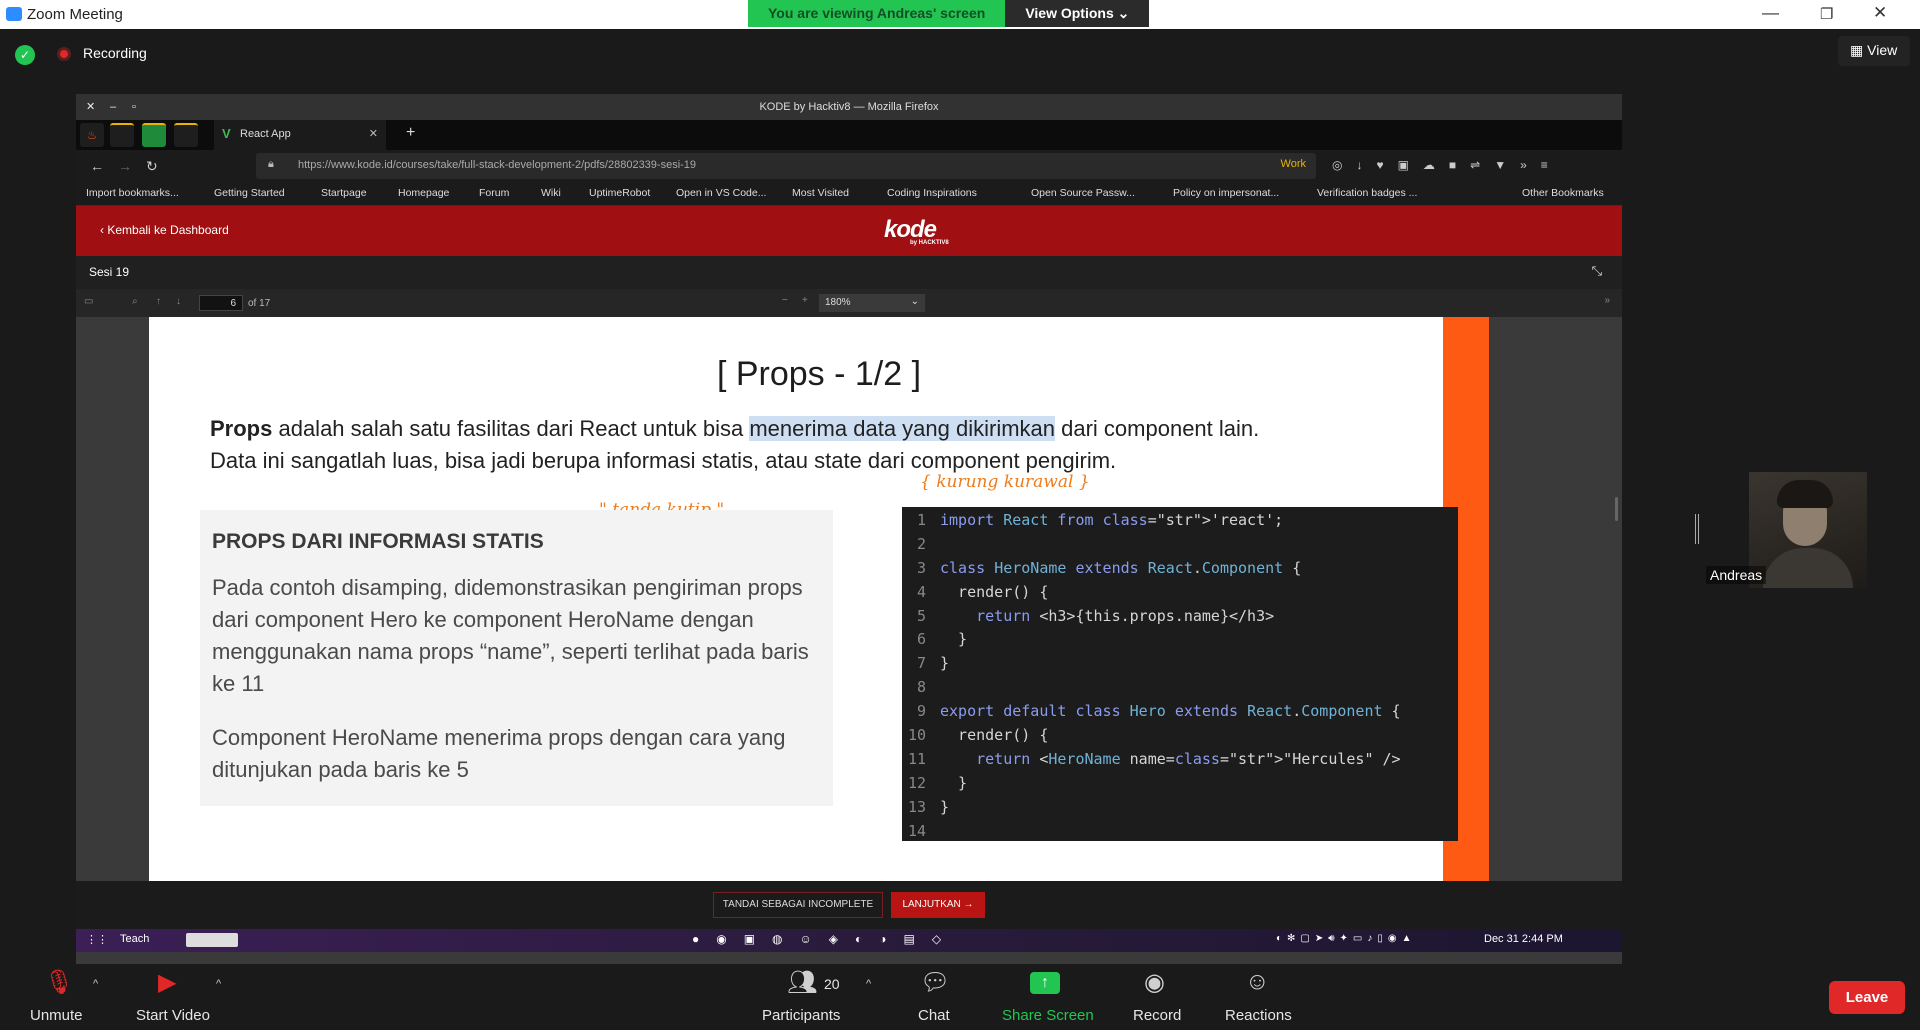 The height and width of the screenshot is (1030, 1920). What do you see at coordinates (1077, 13) in the screenshot?
I see `view-options-button: View Options ⌄` at bounding box center [1077, 13].